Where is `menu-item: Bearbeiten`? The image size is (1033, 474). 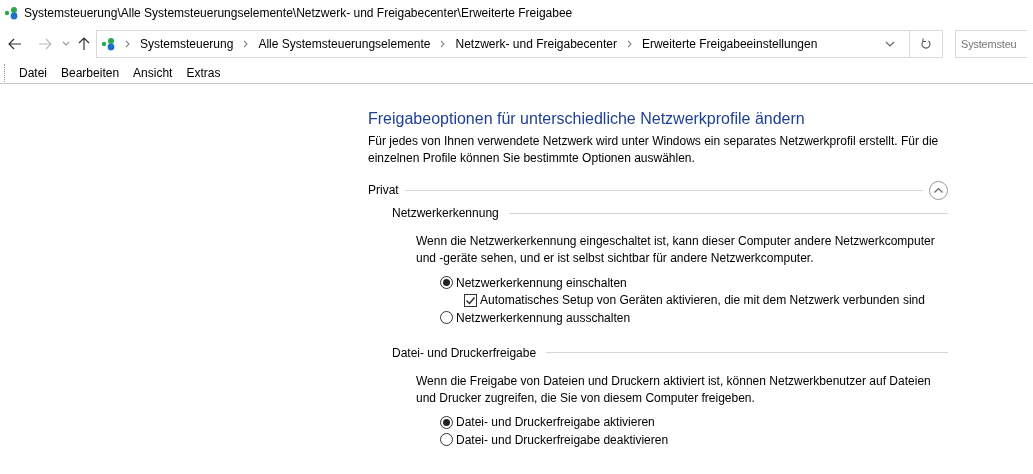
menu-item: Bearbeiten is located at coordinates (90, 72).